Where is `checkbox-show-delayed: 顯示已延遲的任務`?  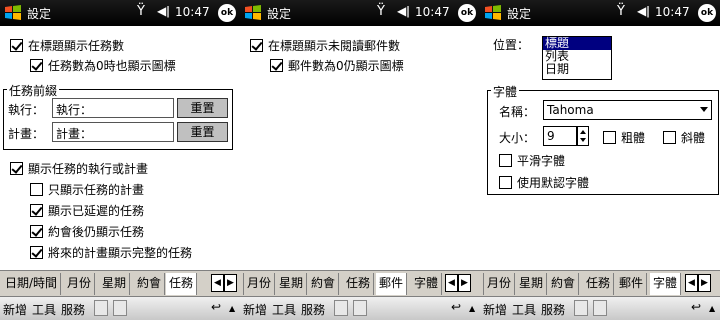 checkbox-show-delayed: 顯示已延遲的任務 is located at coordinates (87, 210).